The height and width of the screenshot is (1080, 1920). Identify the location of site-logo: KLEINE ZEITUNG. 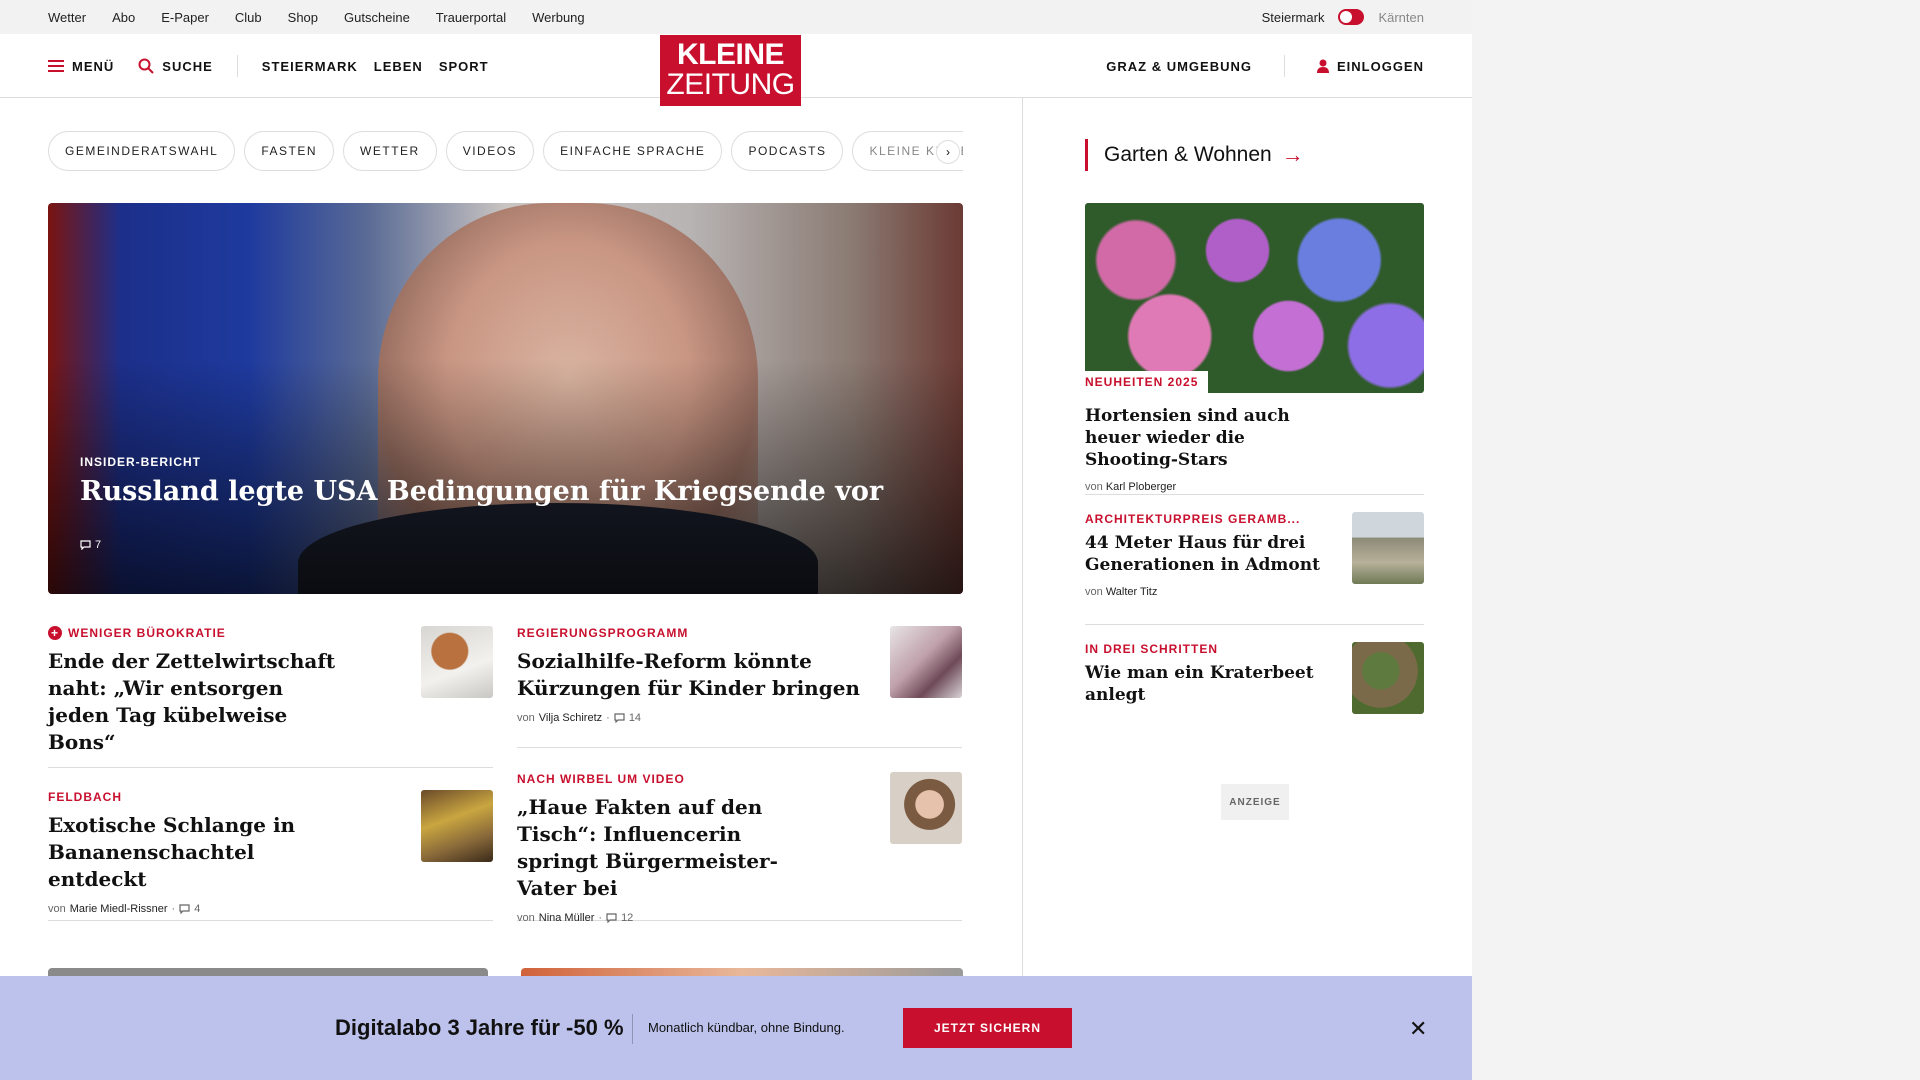
(730, 70).